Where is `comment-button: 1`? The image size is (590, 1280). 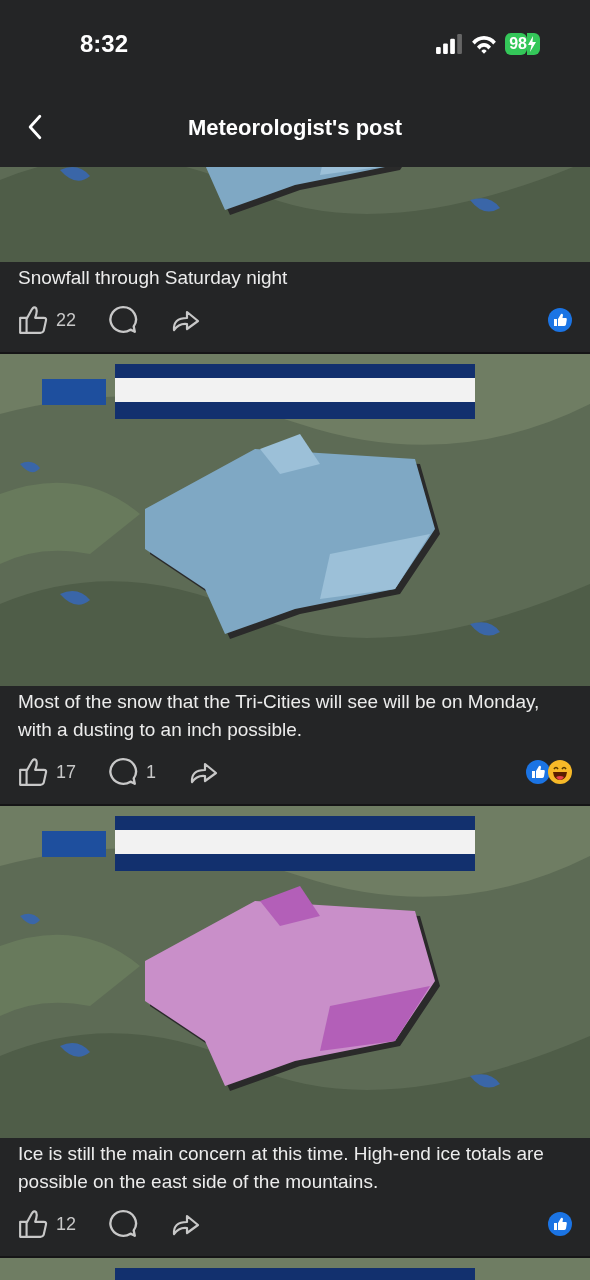 comment-button: 1 is located at coordinates (132, 772).